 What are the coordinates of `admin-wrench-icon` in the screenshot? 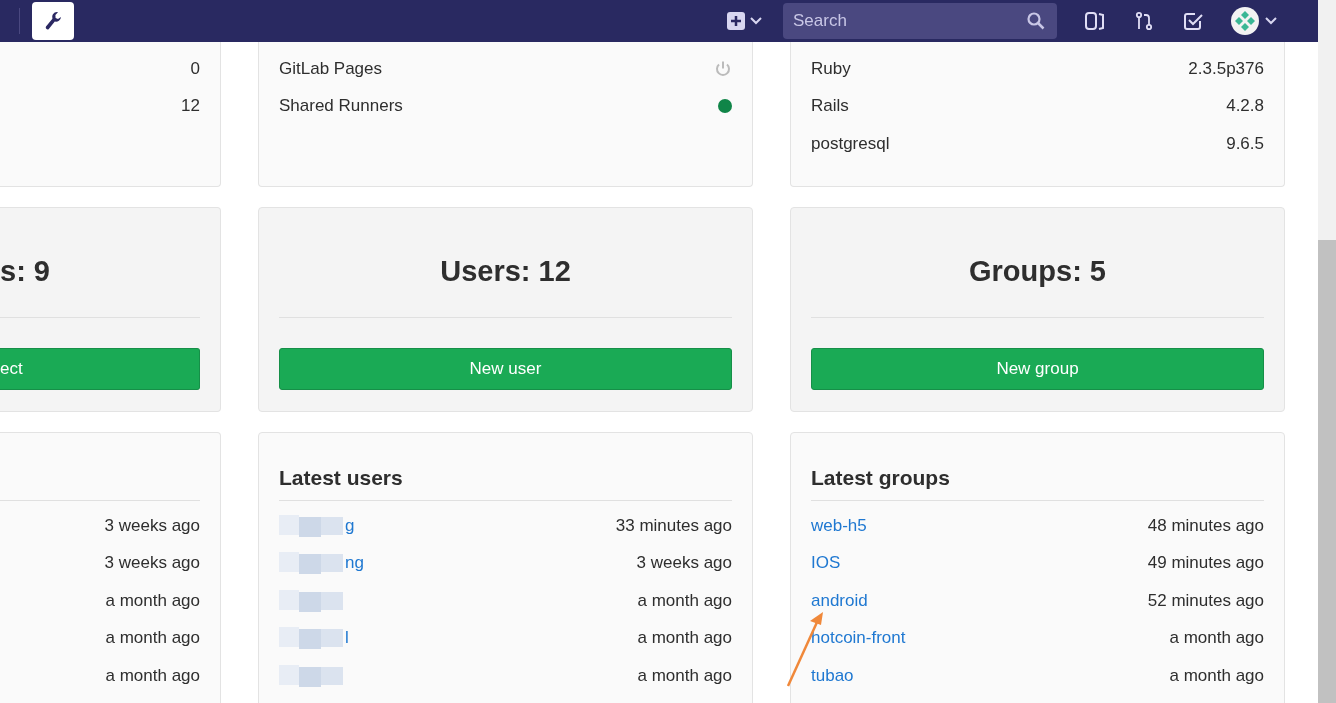 It's located at (53, 21).